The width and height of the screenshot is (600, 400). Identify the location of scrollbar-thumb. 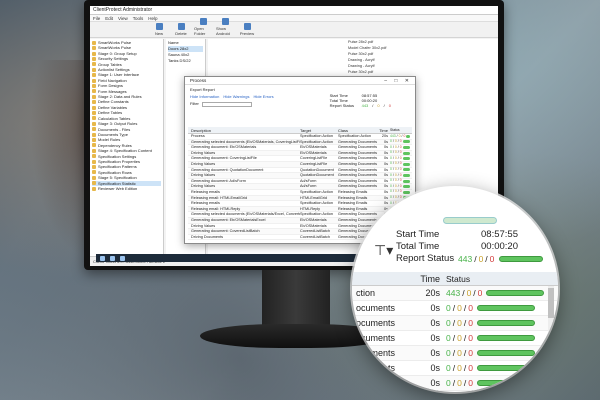
(551, 303).